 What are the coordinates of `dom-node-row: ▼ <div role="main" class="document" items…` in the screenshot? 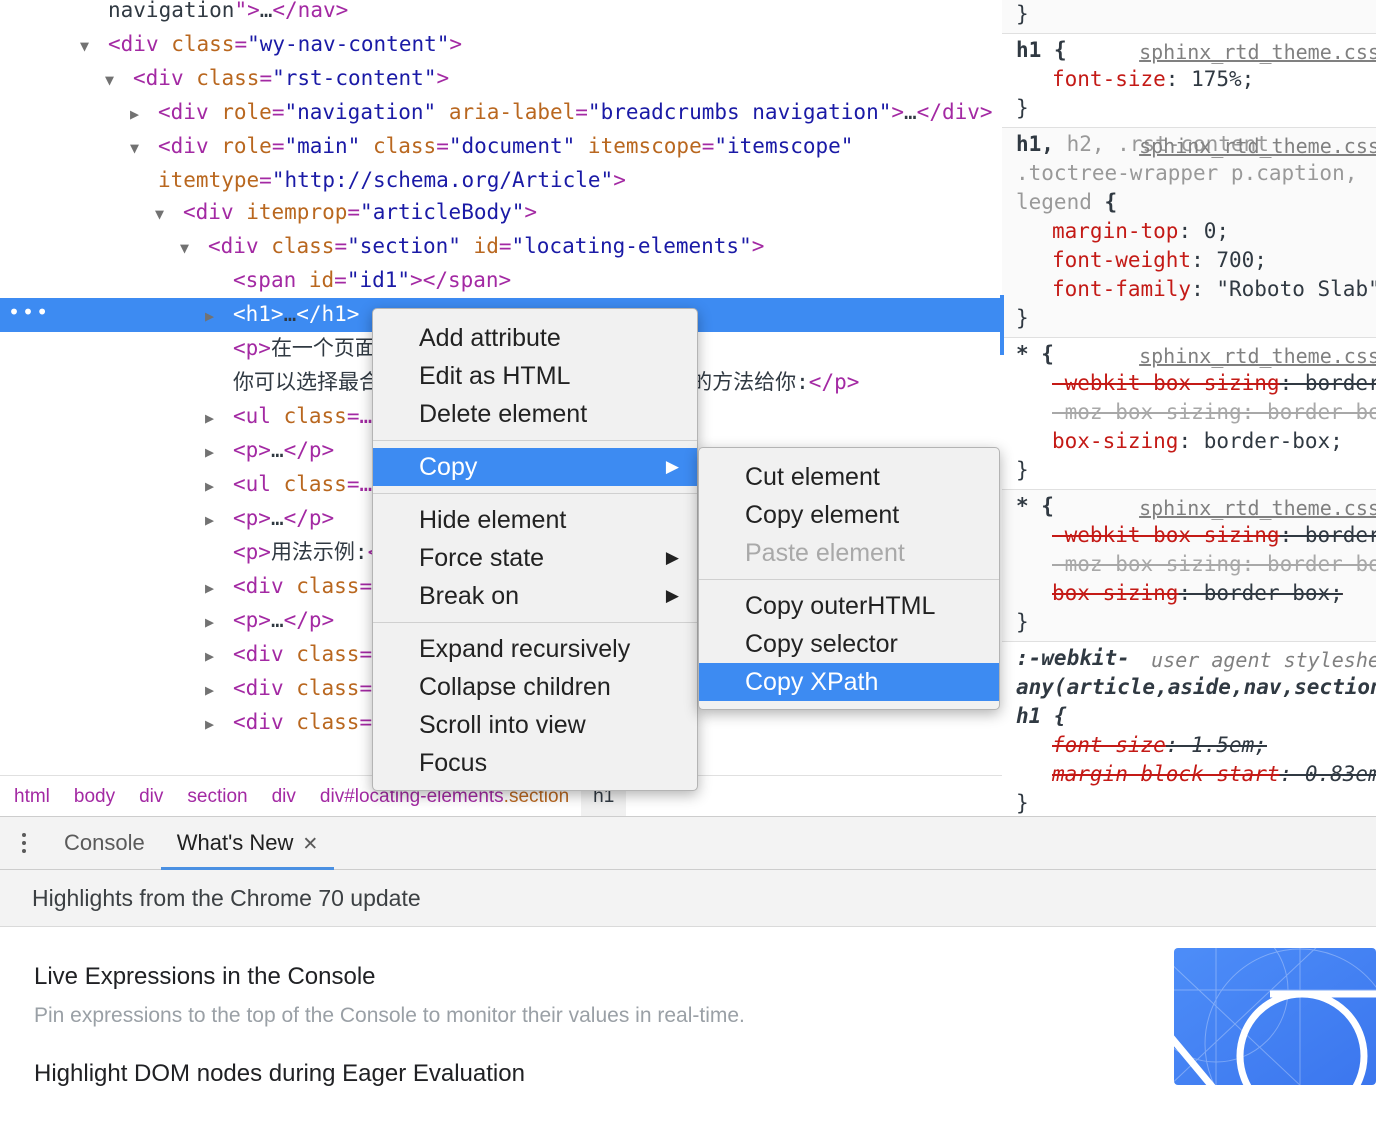 It's located at (501, 163).